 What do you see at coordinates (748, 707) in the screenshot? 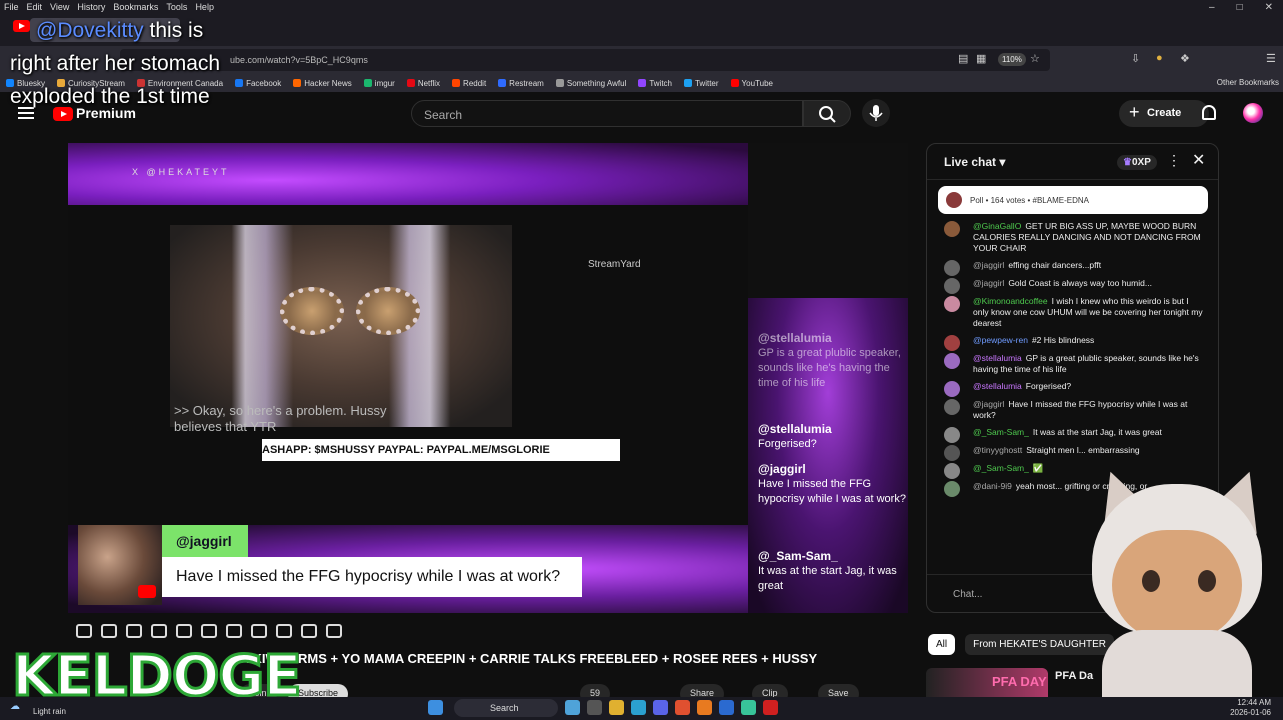
I see `app-green-icon` at bounding box center [748, 707].